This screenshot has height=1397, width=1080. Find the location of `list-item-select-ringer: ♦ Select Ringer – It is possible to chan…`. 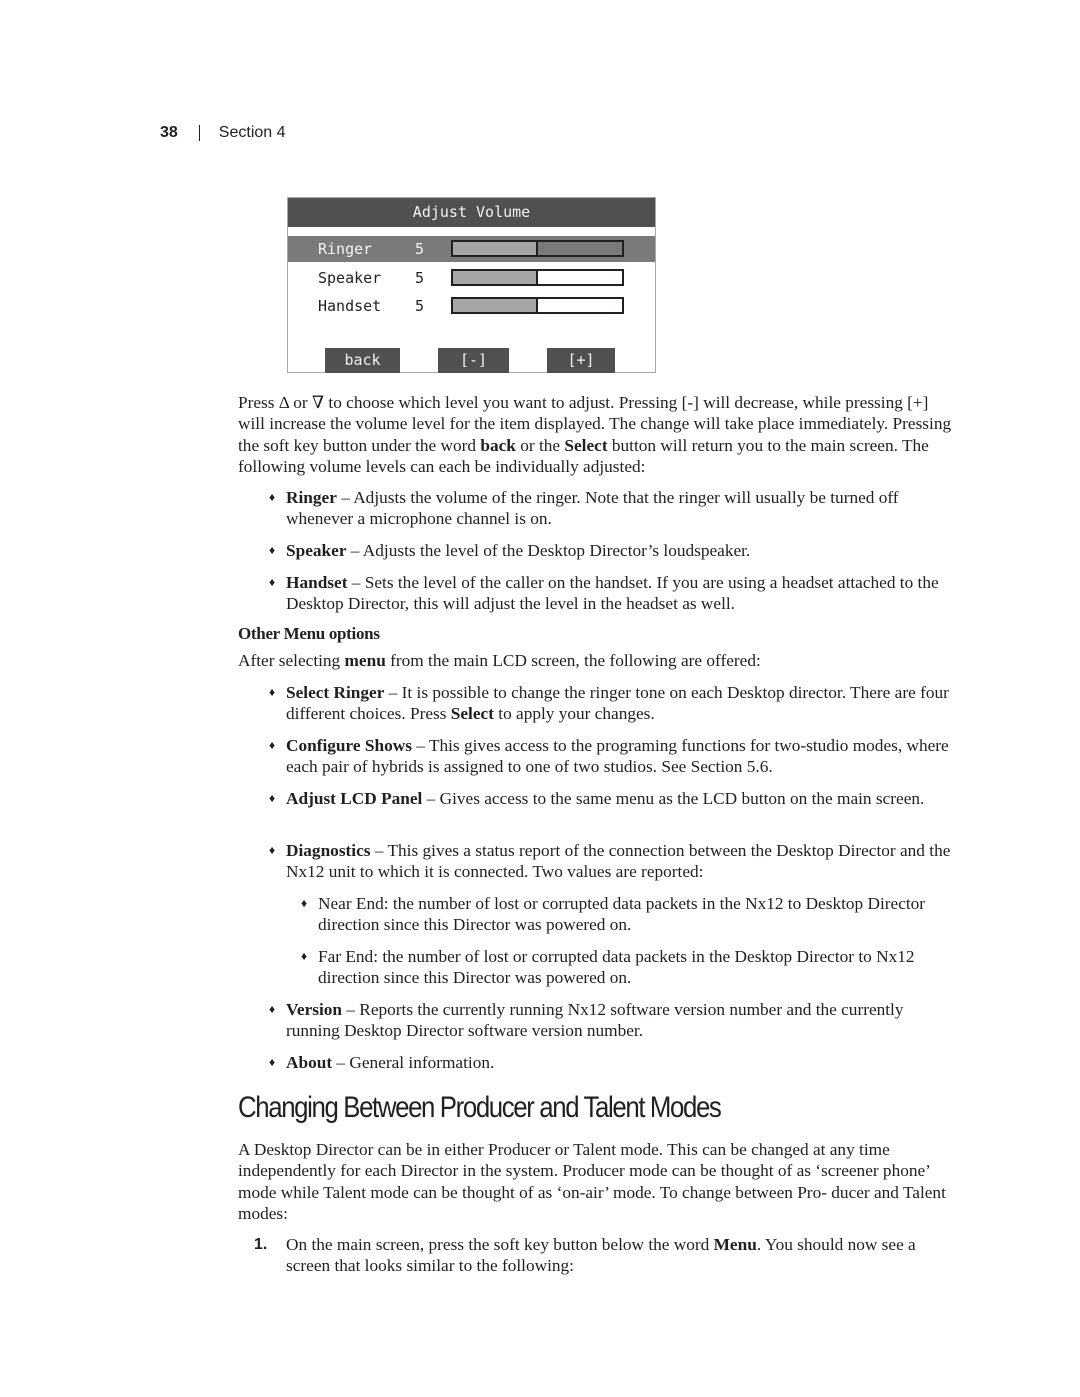

list-item-select-ringer: ♦ Select Ringer – It is possible to chan… is located at coordinates (612, 703).